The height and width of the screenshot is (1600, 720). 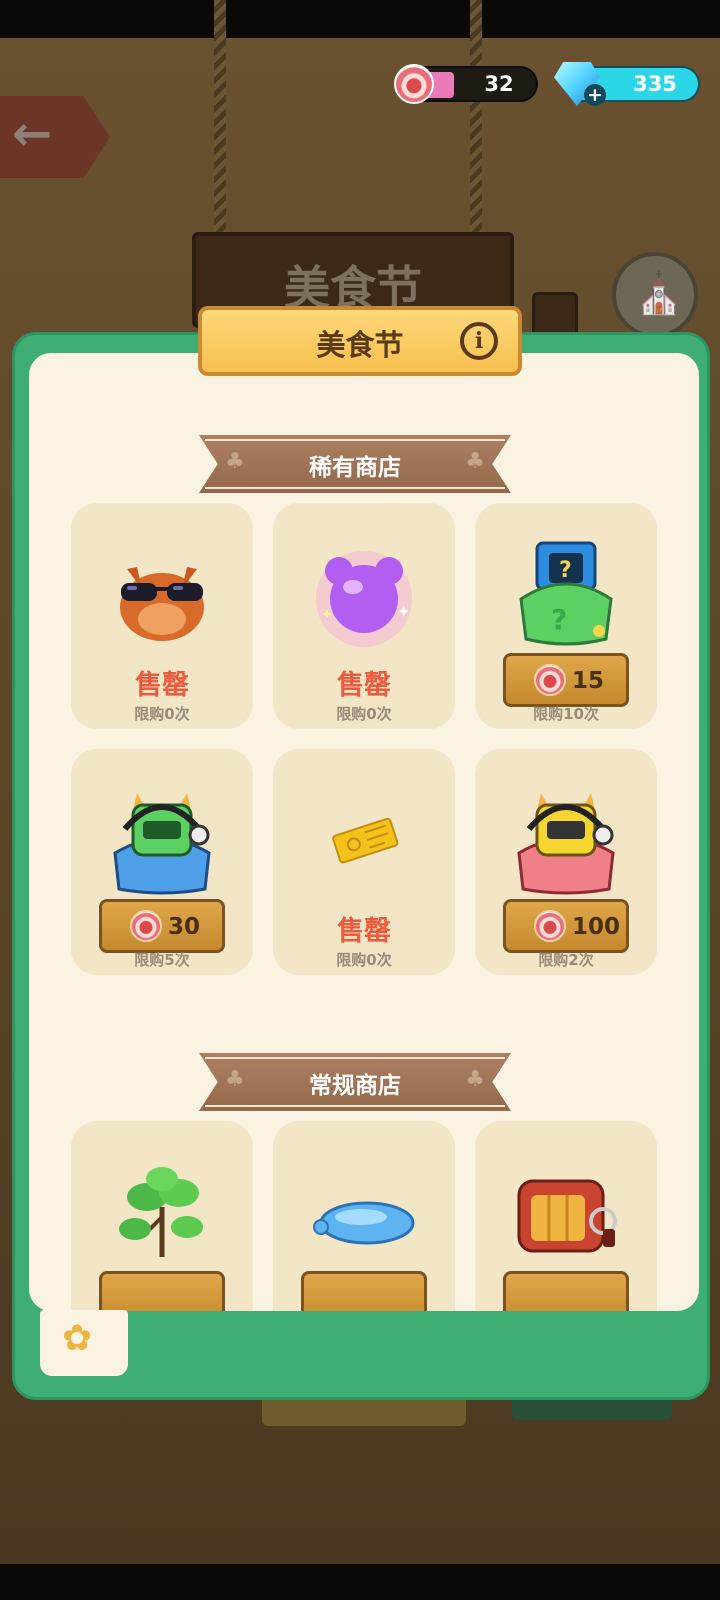 I want to click on rope-right, so click(x=476, y=120).